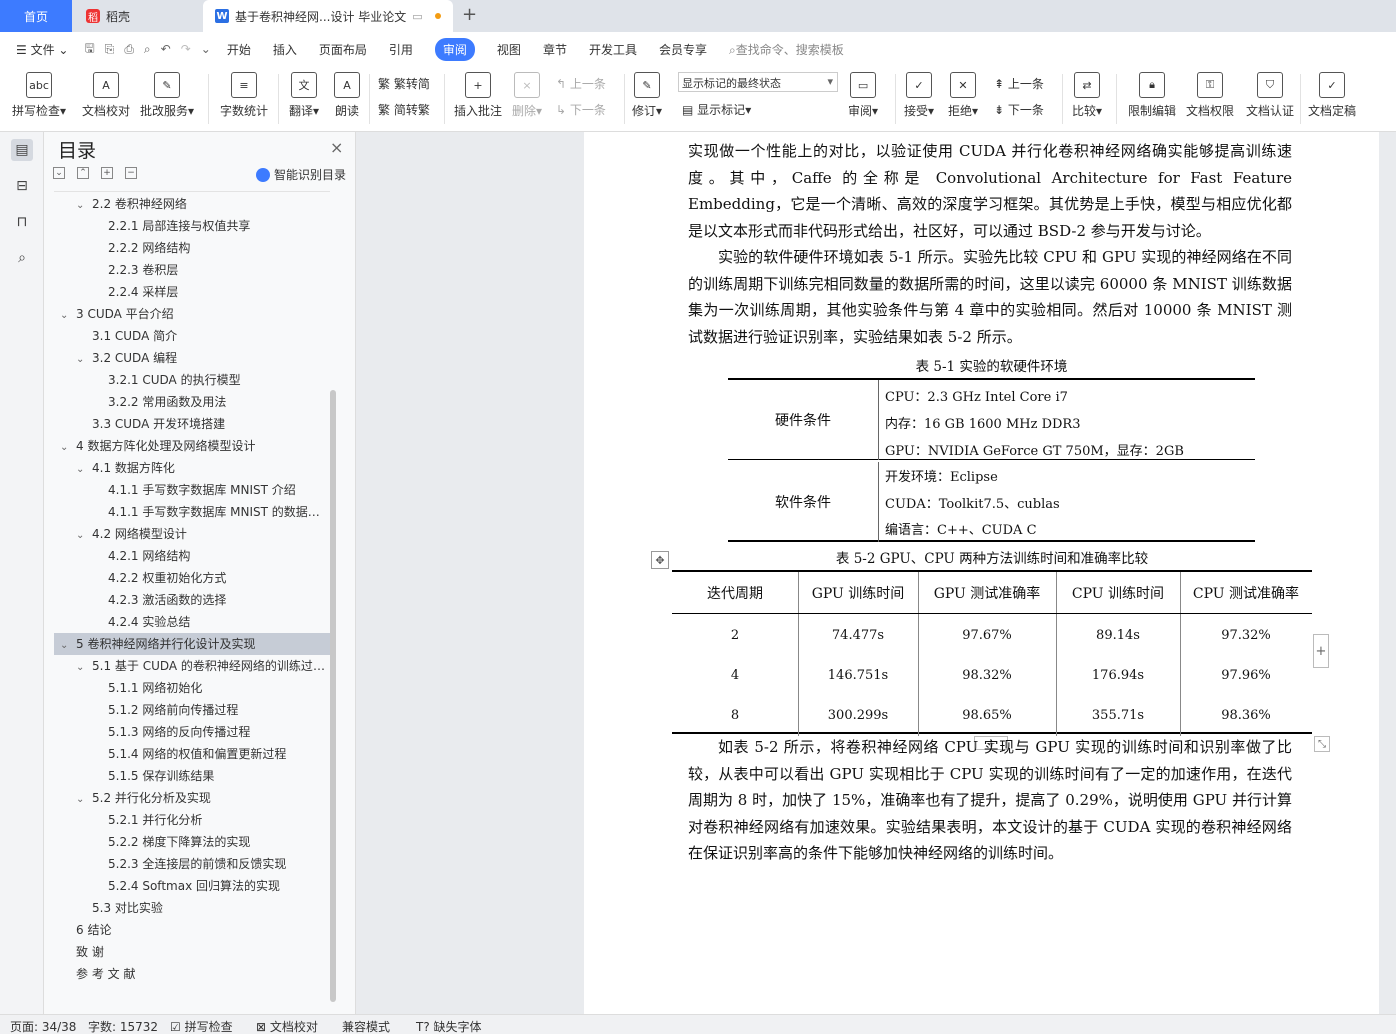 This screenshot has width=1396, height=1034. I want to click on save-icon: 🖫, so click(89, 49).